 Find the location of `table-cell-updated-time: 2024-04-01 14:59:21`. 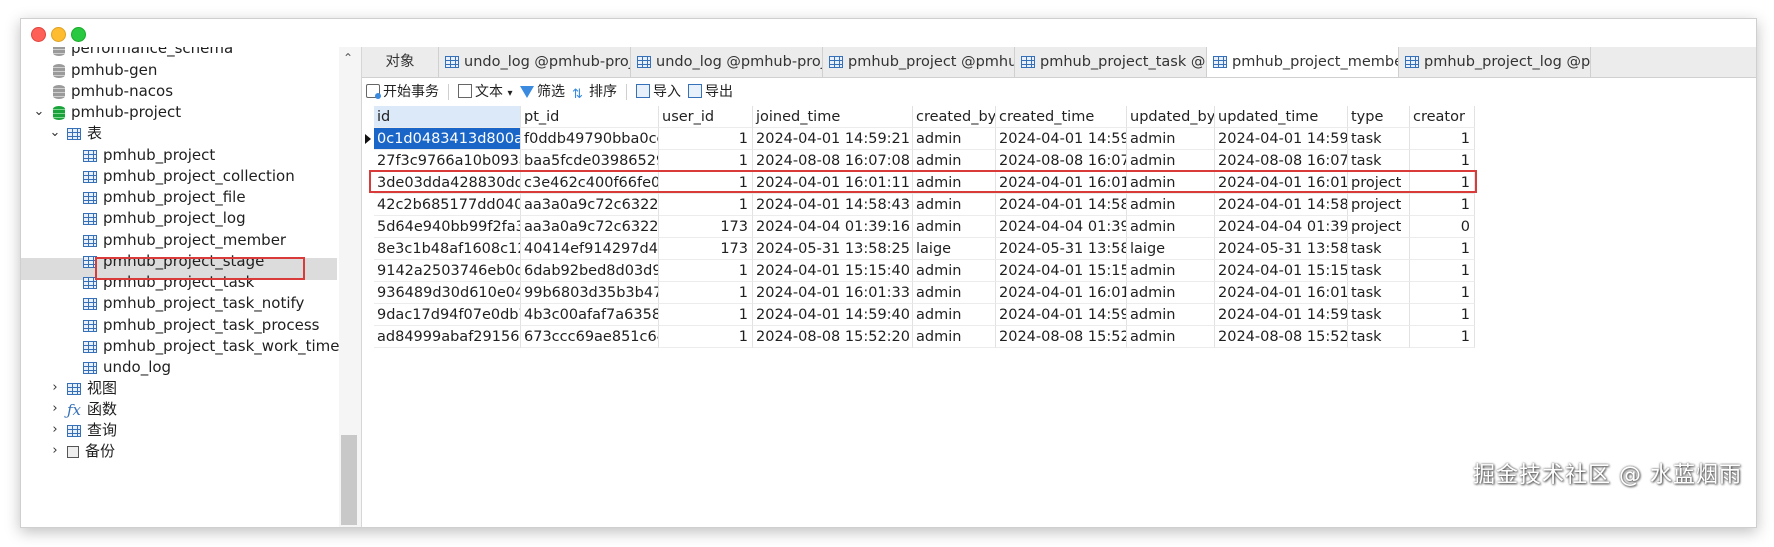

table-cell-updated-time: 2024-04-01 14:59:21 is located at coordinates (1281, 139).